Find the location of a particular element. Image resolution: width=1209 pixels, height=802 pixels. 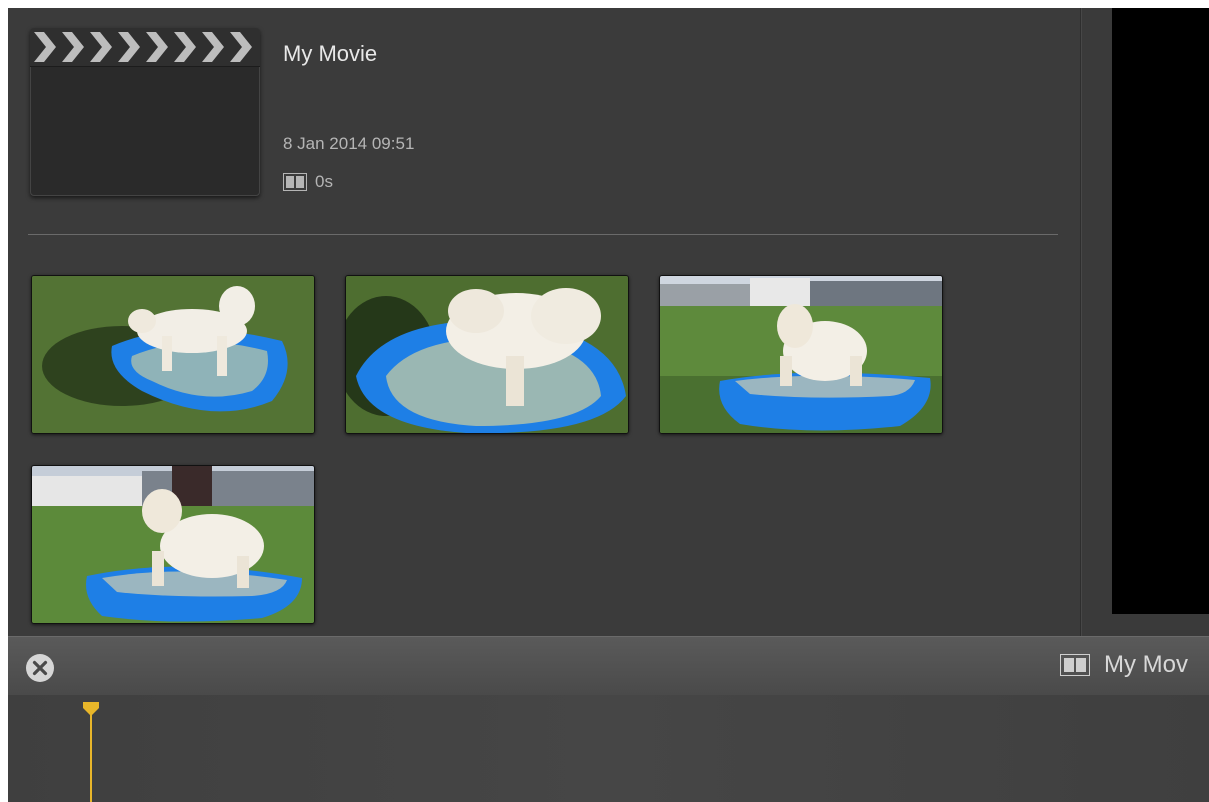

toolbar-title-label: My Mov is located at coordinates (1146, 664).